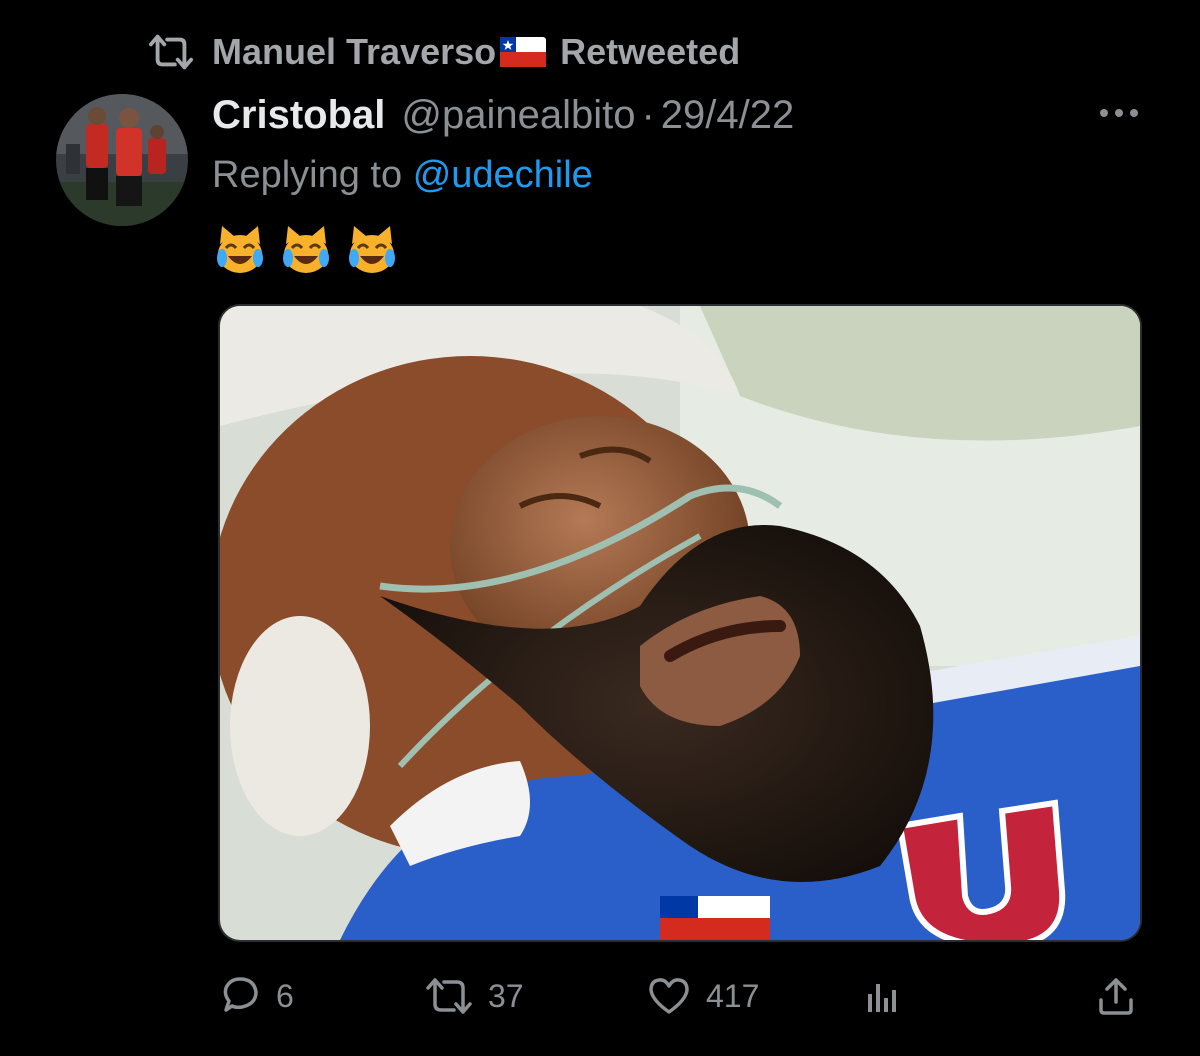 The height and width of the screenshot is (1056, 1200). What do you see at coordinates (733, 995) in the screenshot?
I see `like-count: 417` at bounding box center [733, 995].